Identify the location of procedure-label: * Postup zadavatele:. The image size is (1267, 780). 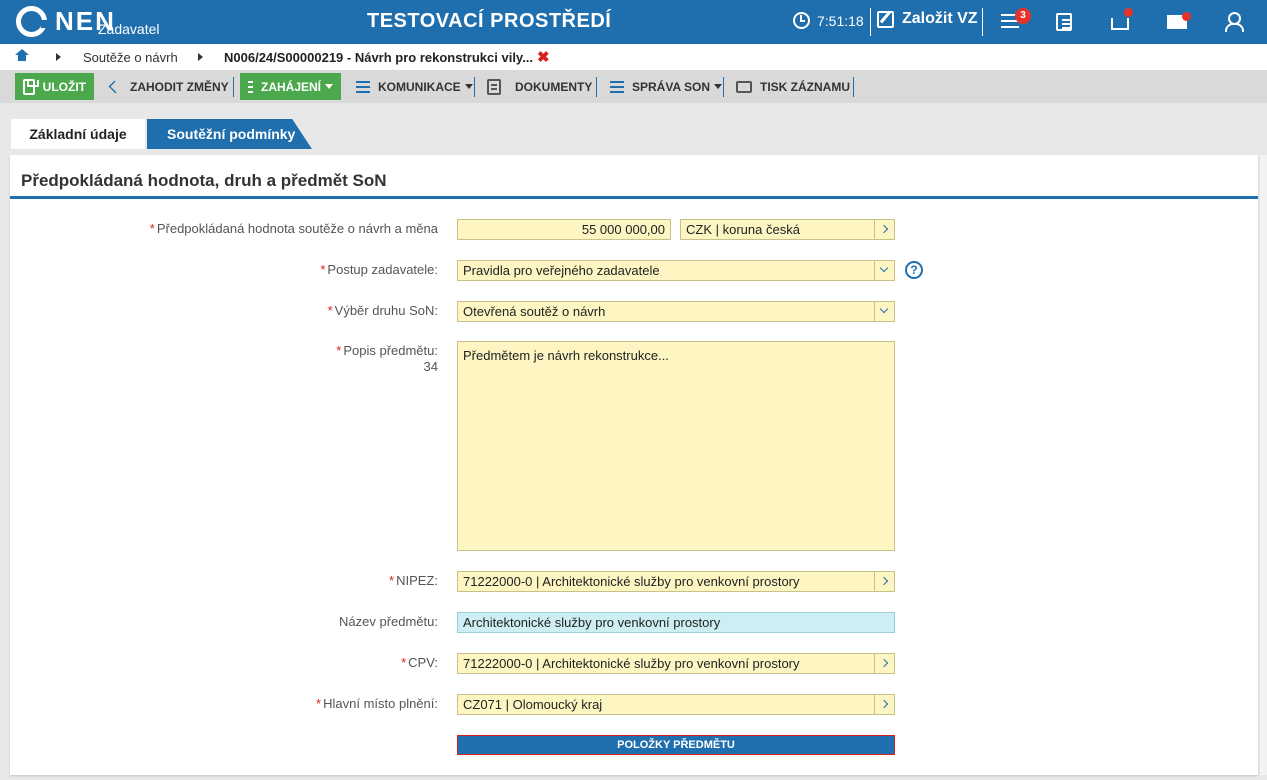
(379, 269).